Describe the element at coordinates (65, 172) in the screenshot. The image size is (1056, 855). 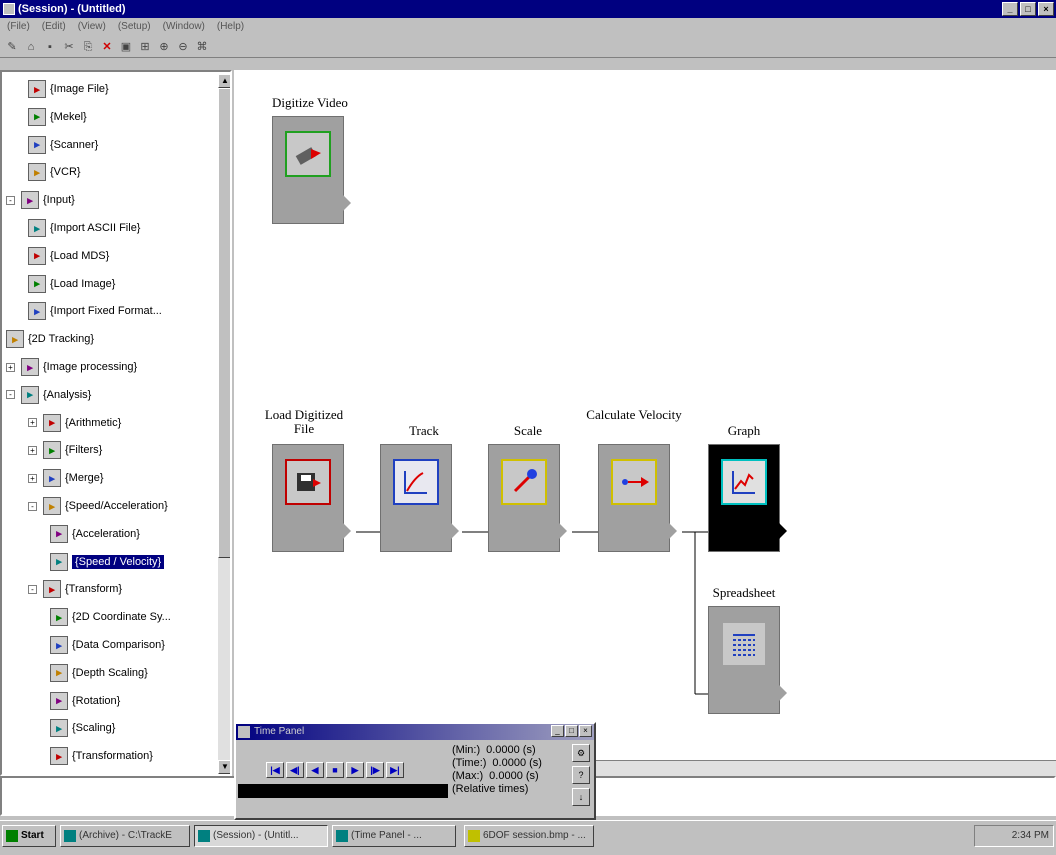
I see `tree-item-label: {VCR}` at that location.